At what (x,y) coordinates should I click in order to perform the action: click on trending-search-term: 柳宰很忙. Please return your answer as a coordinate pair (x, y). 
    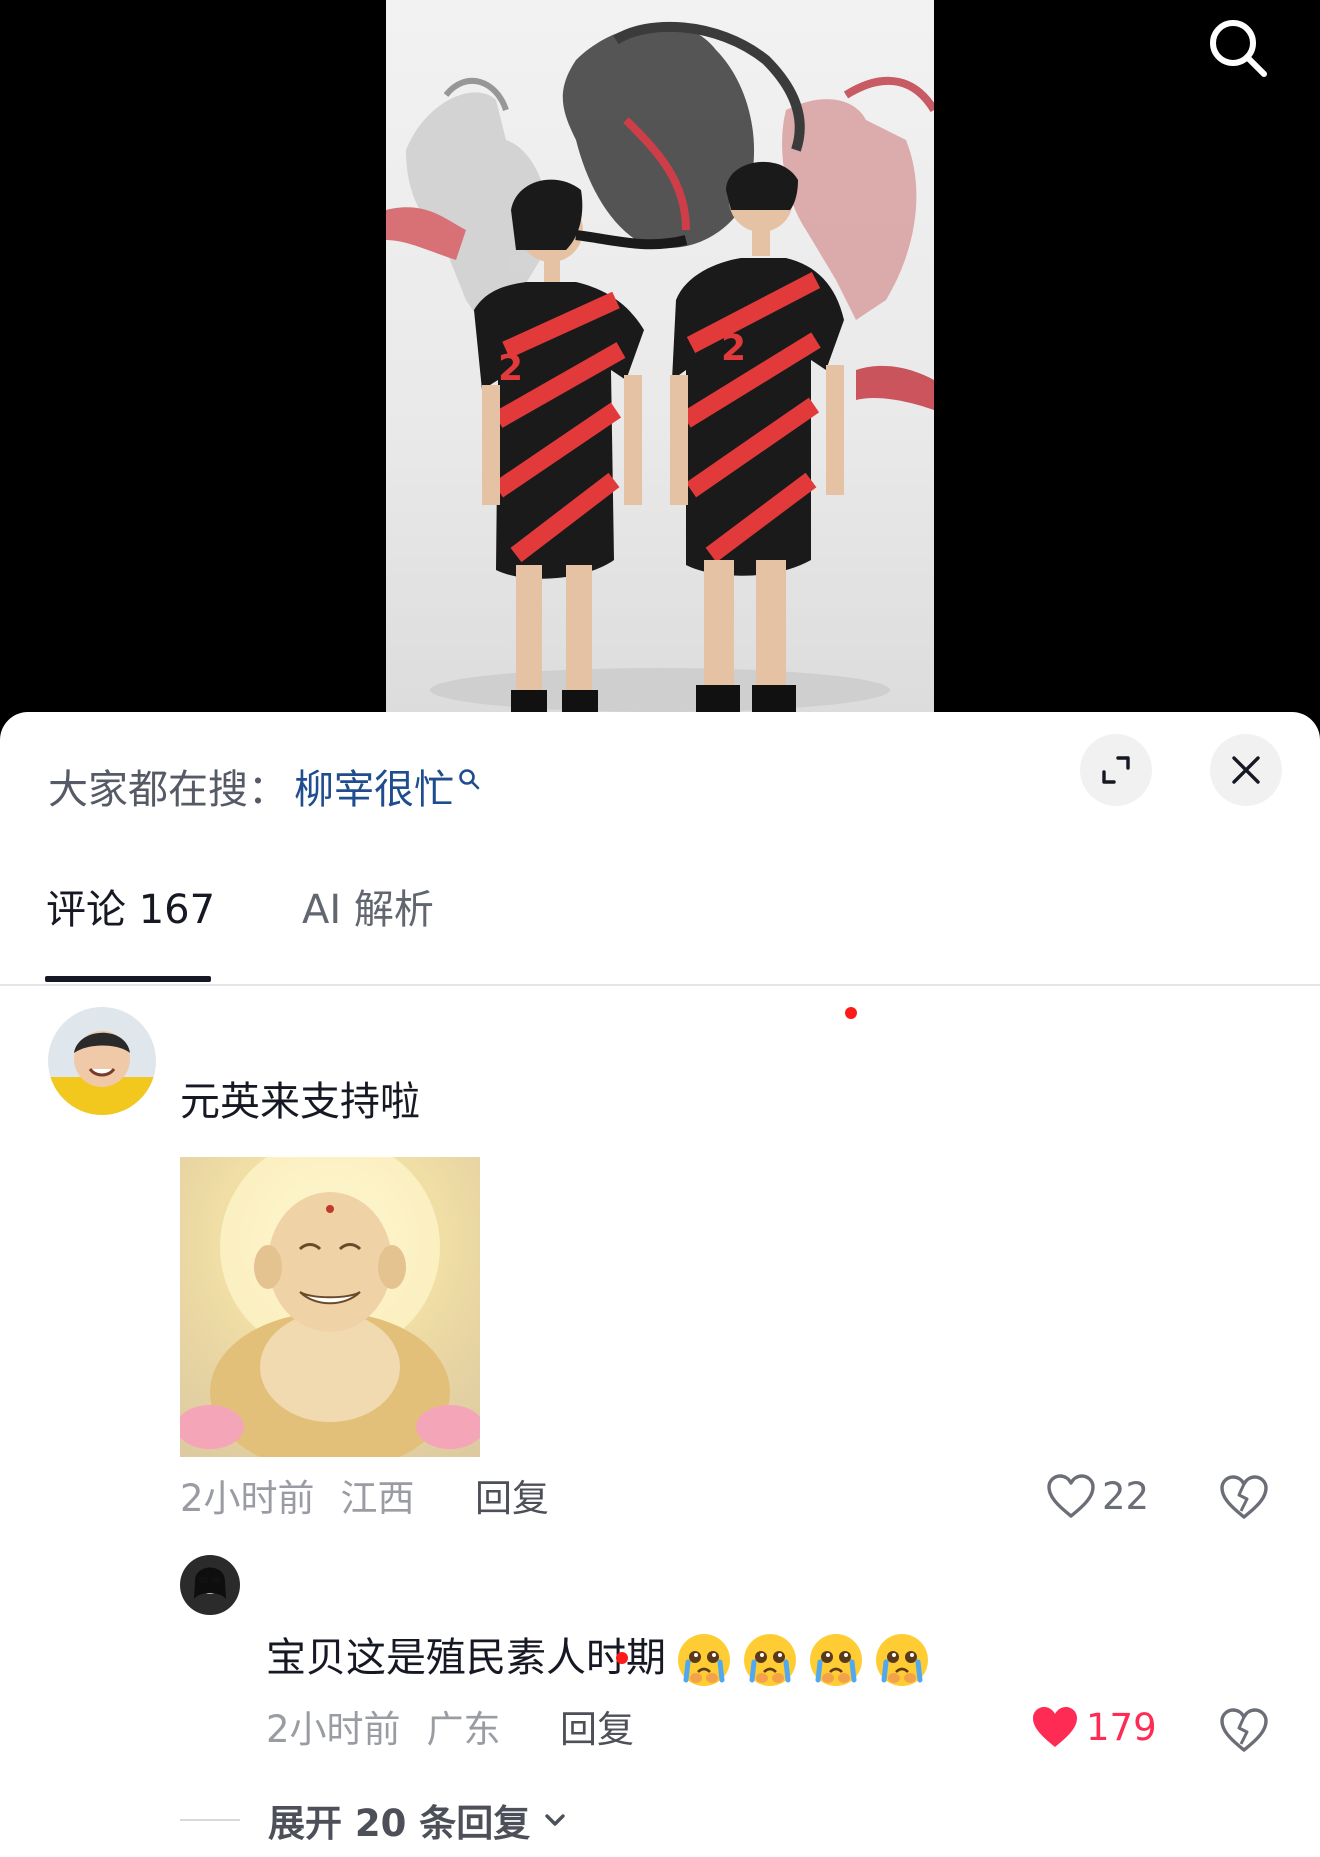
    Looking at the image, I should click on (374, 786).